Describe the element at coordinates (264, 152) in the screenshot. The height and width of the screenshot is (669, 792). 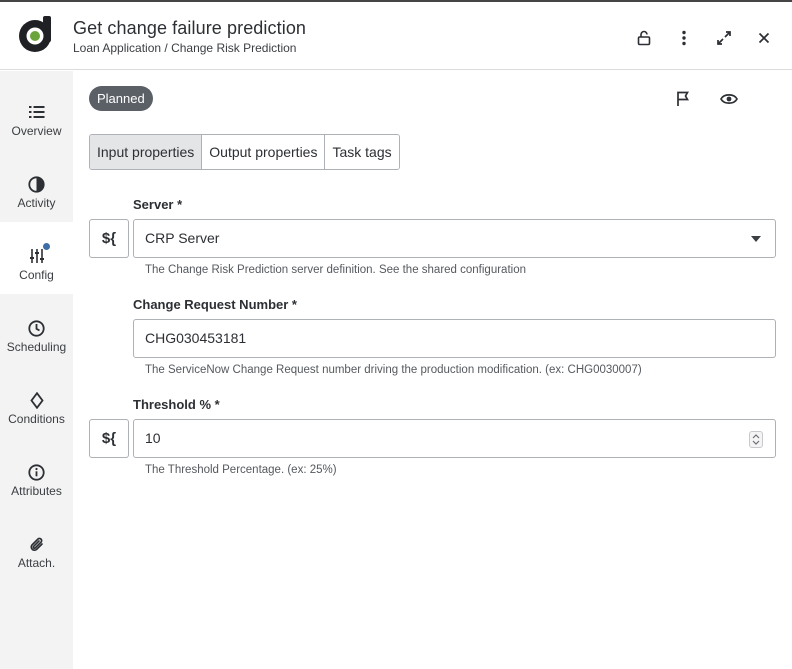
I see `tab-output-properties: Output properties` at that location.